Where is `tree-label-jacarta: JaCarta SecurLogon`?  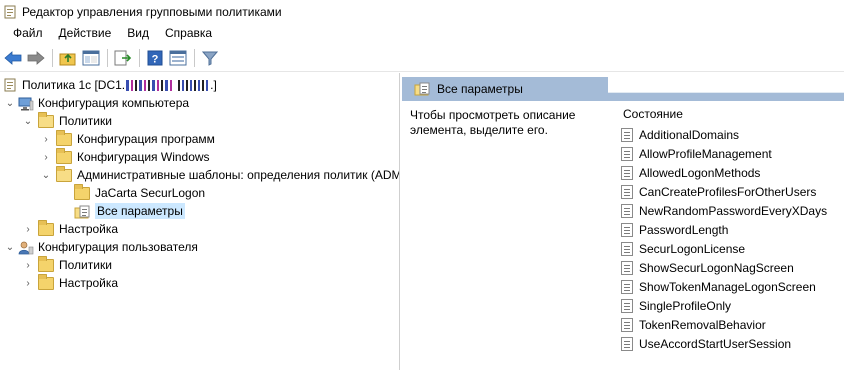
tree-label-jacarta: JaCarta SecurLogon is located at coordinates (150, 193).